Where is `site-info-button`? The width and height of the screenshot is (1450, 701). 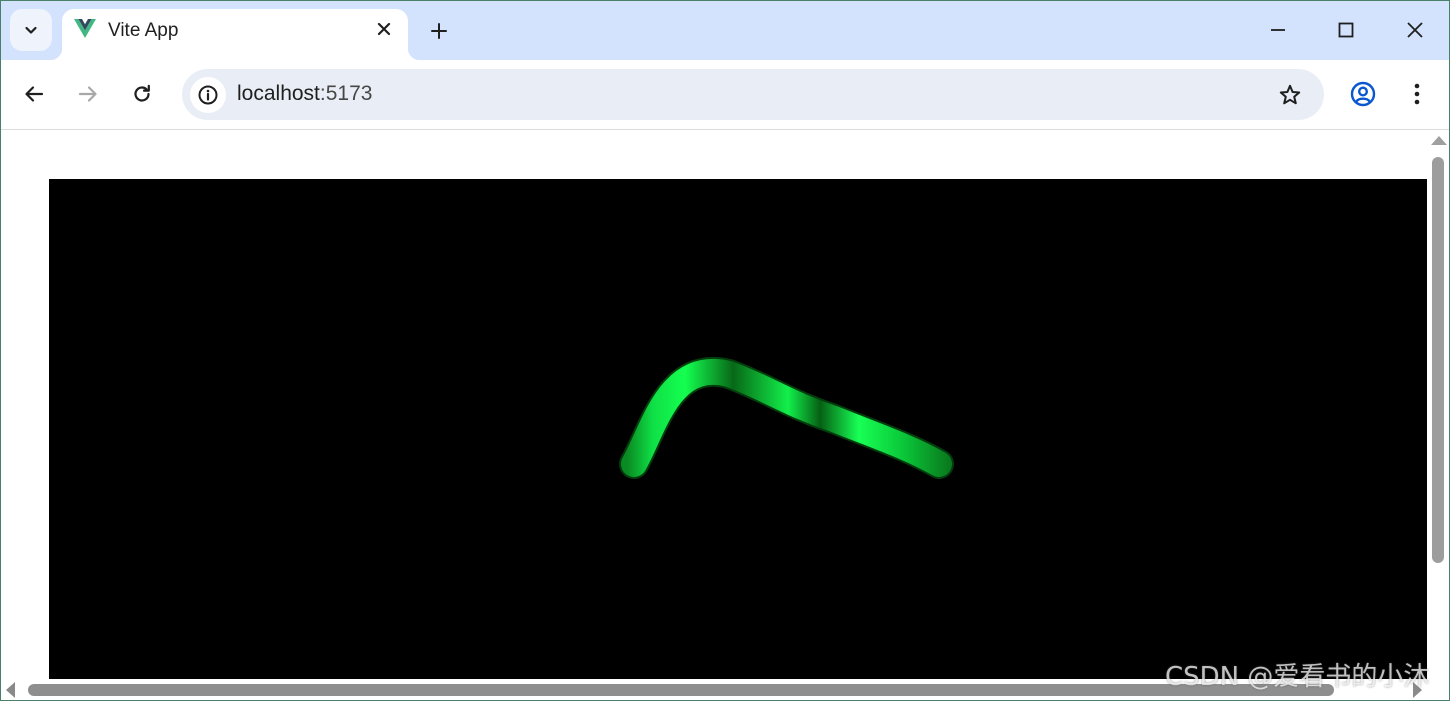 site-info-button is located at coordinates (208, 95).